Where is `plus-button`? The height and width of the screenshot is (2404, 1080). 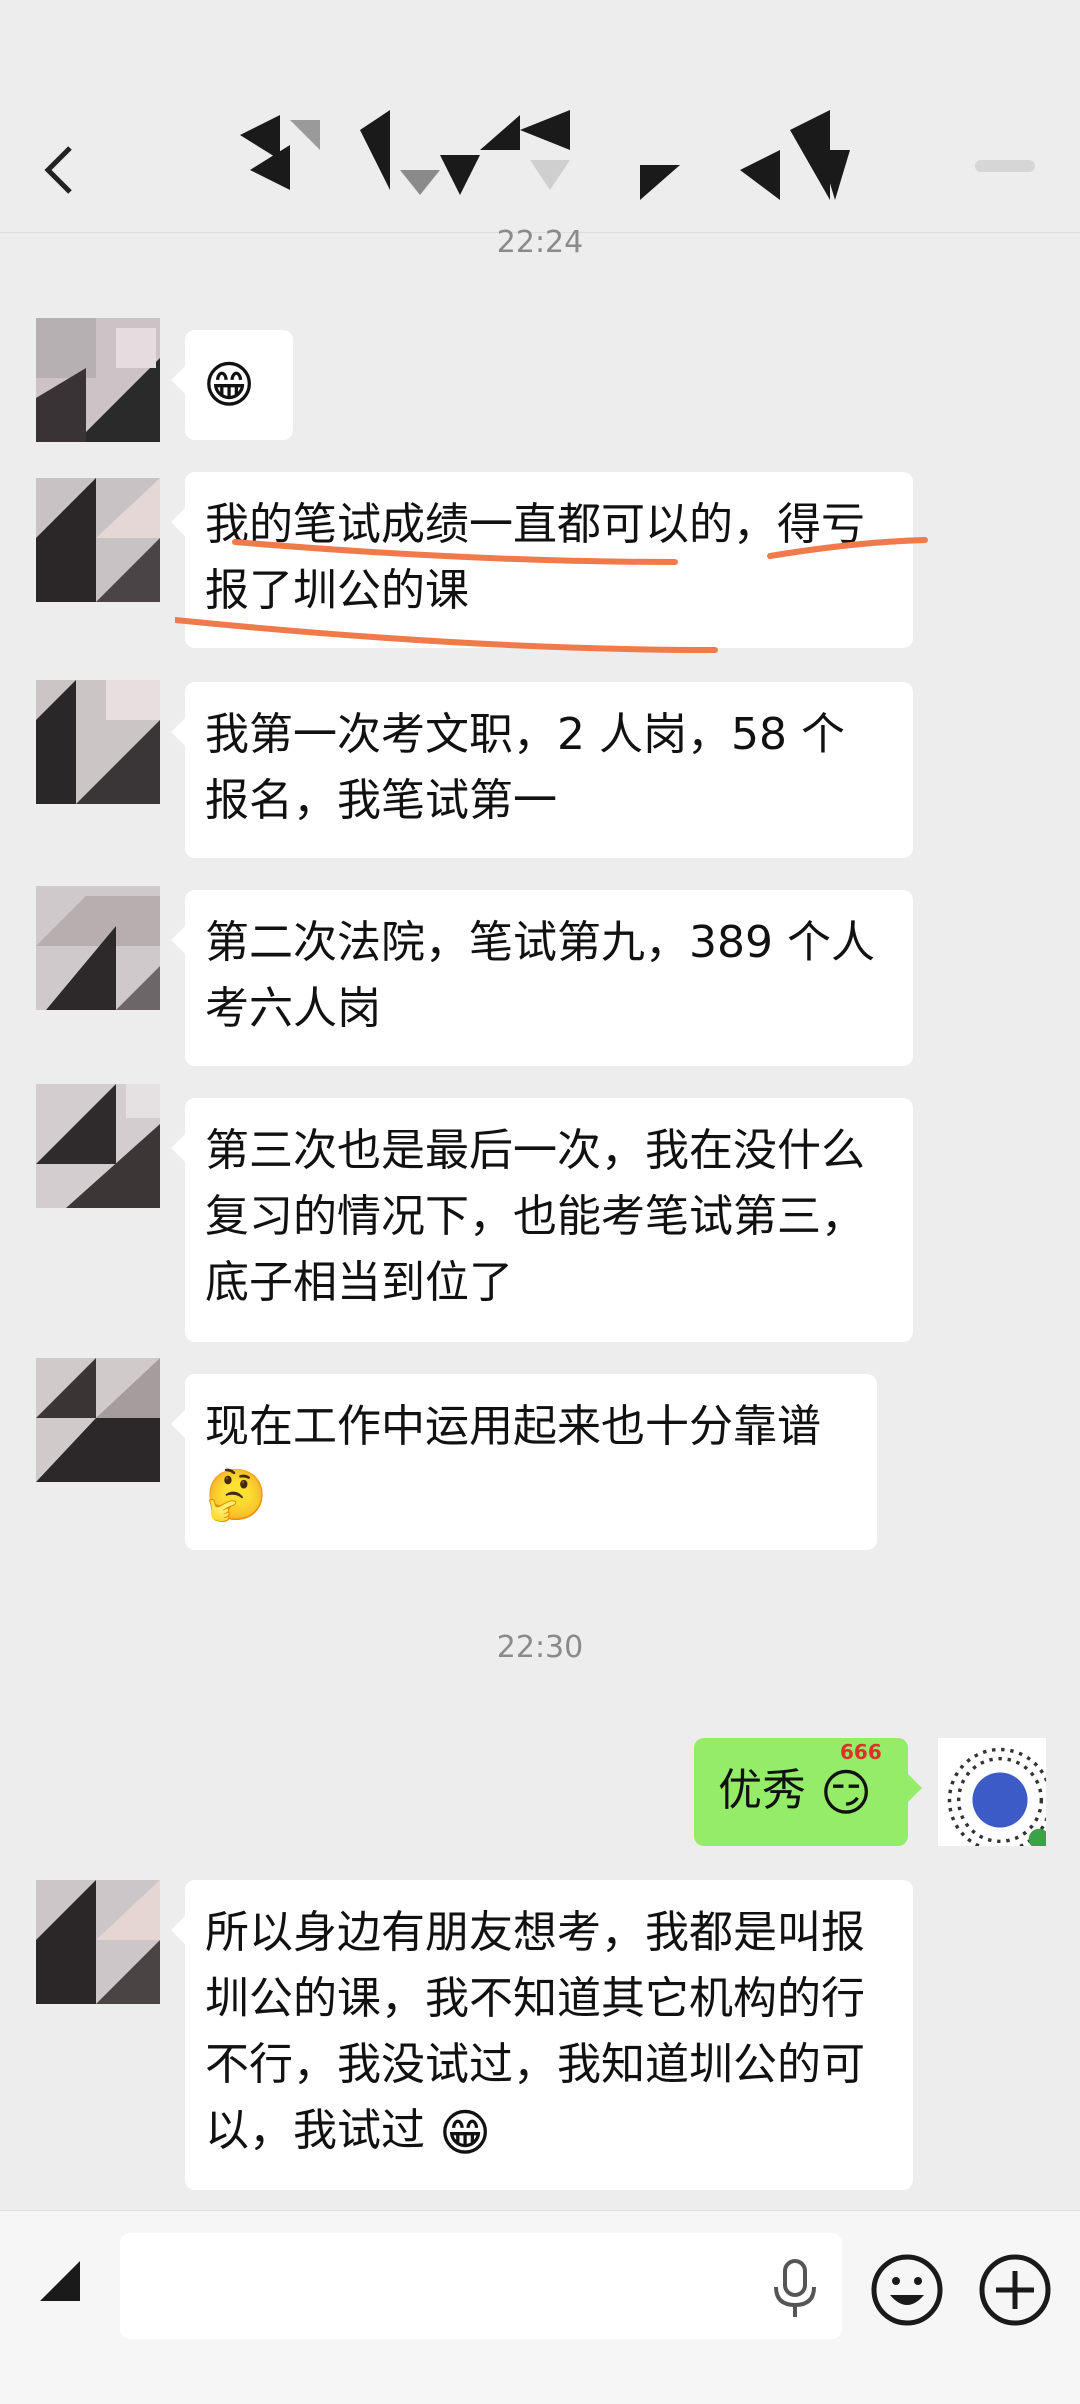
plus-button is located at coordinates (1015, 2290).